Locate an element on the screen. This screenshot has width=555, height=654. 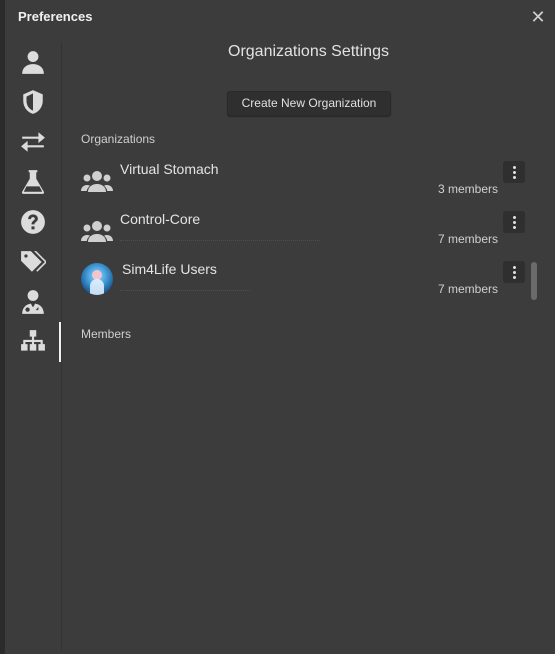
organization-item: Sim4Life Users 7 members is located at coordinates (303, 285).